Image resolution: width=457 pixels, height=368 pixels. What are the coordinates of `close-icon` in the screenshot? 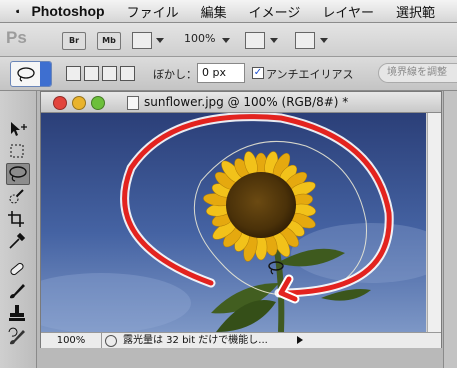 It's located at (60, 103).